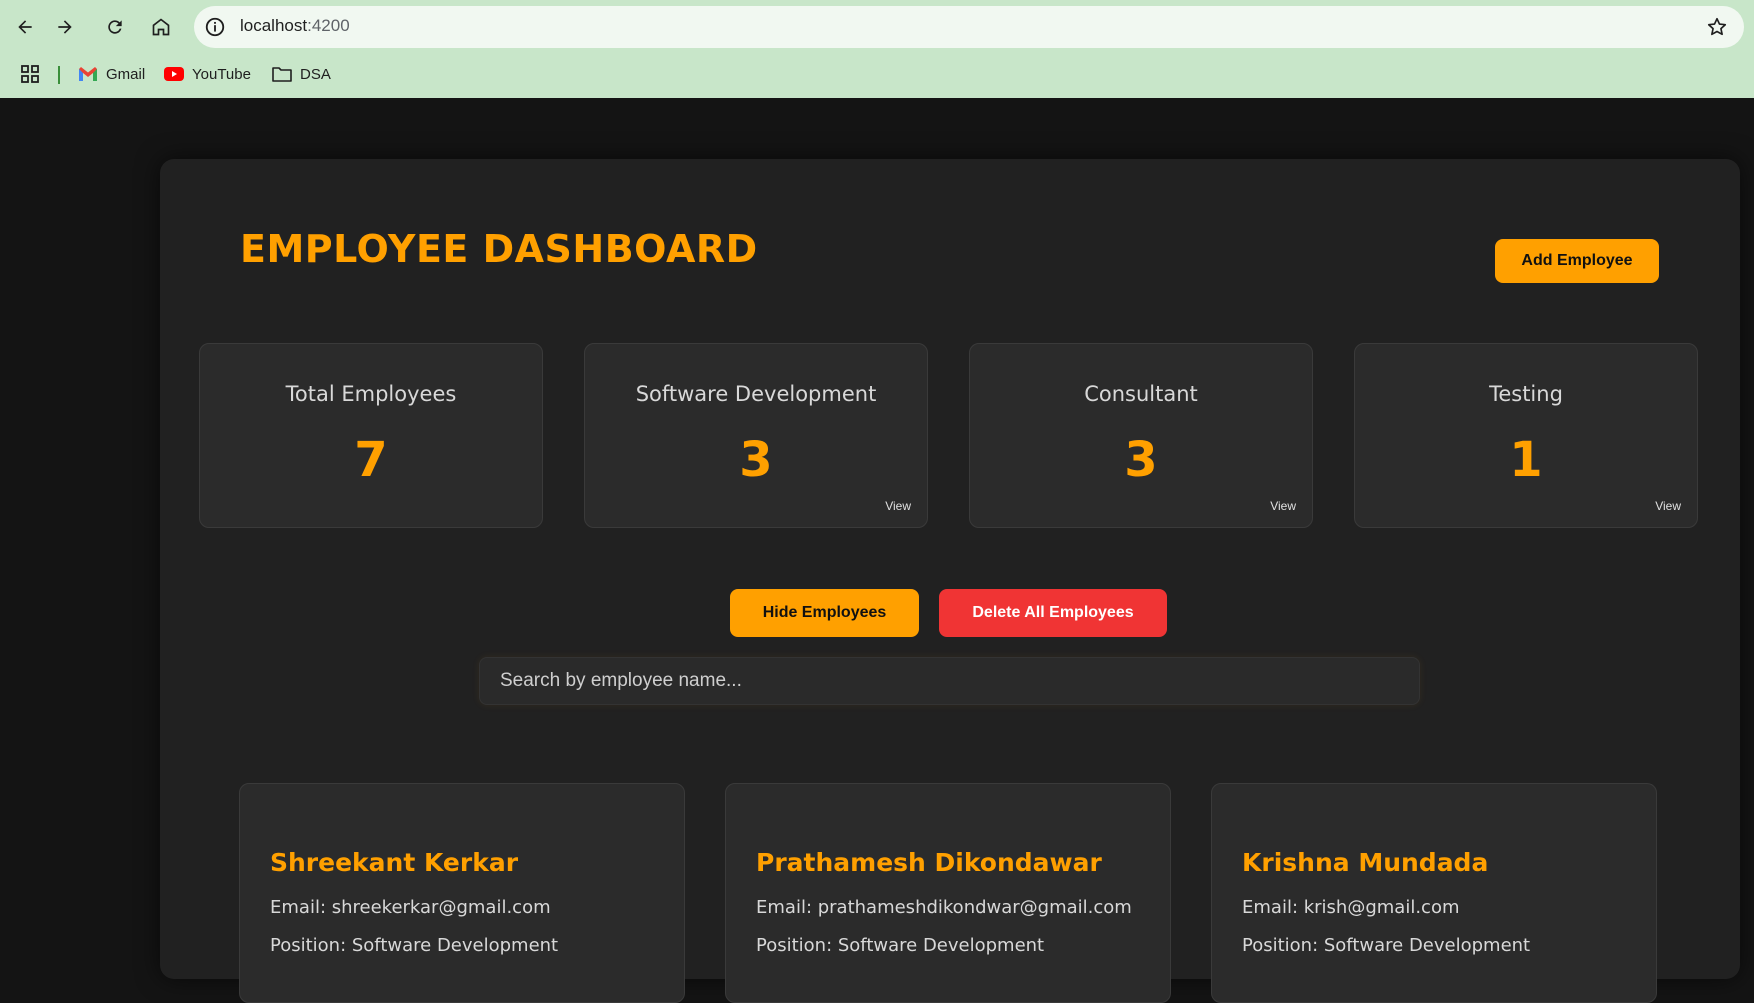 The image size is (1754, 1003). I want to click on employee-name: Prathamesh Dikondawar, so click(929, 862).